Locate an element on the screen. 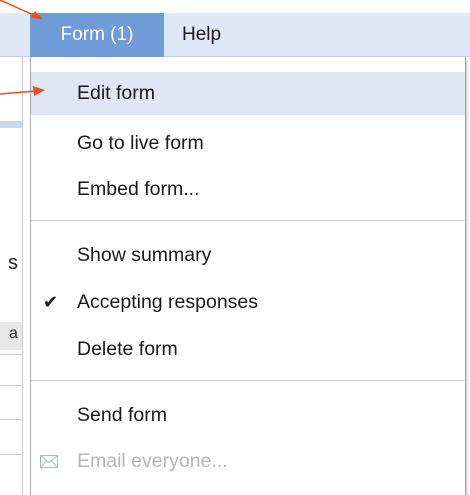 This screenshot has height=495, width=470. sheet-glyph-s: s is located at coordinates (13, 263).